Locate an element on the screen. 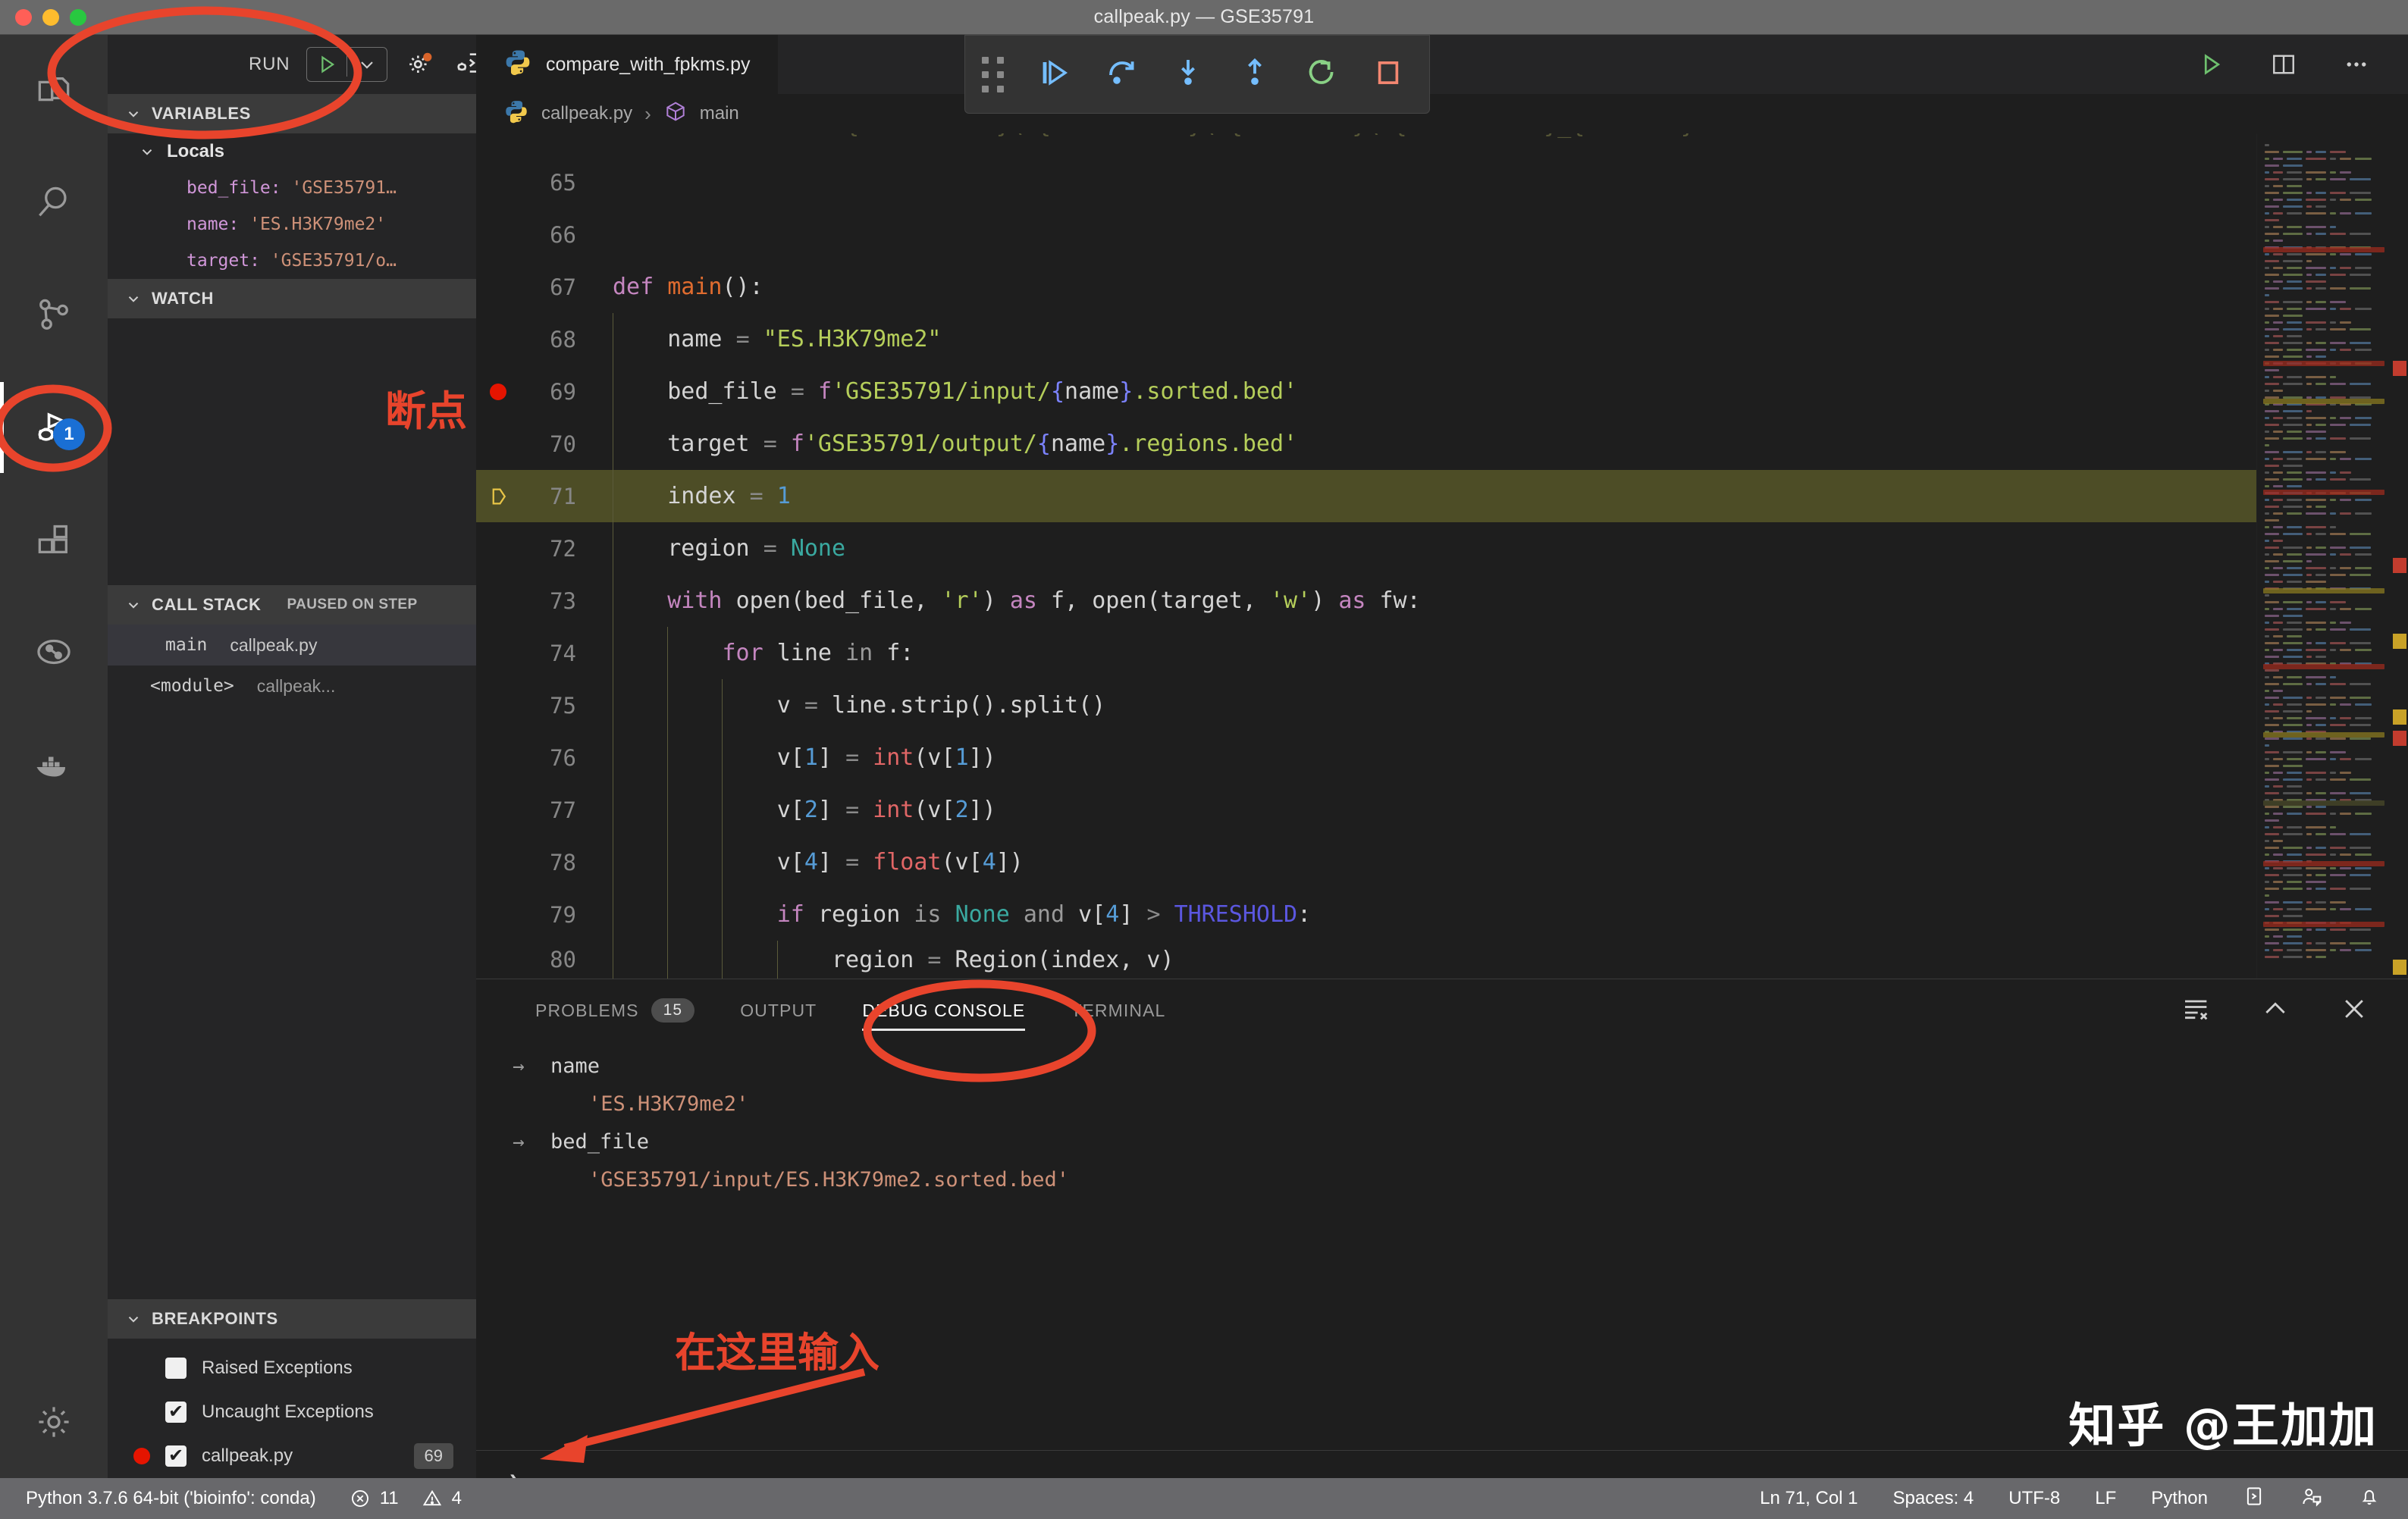  variables-section-header: VARIABLES is located at coordinates (292, 113).